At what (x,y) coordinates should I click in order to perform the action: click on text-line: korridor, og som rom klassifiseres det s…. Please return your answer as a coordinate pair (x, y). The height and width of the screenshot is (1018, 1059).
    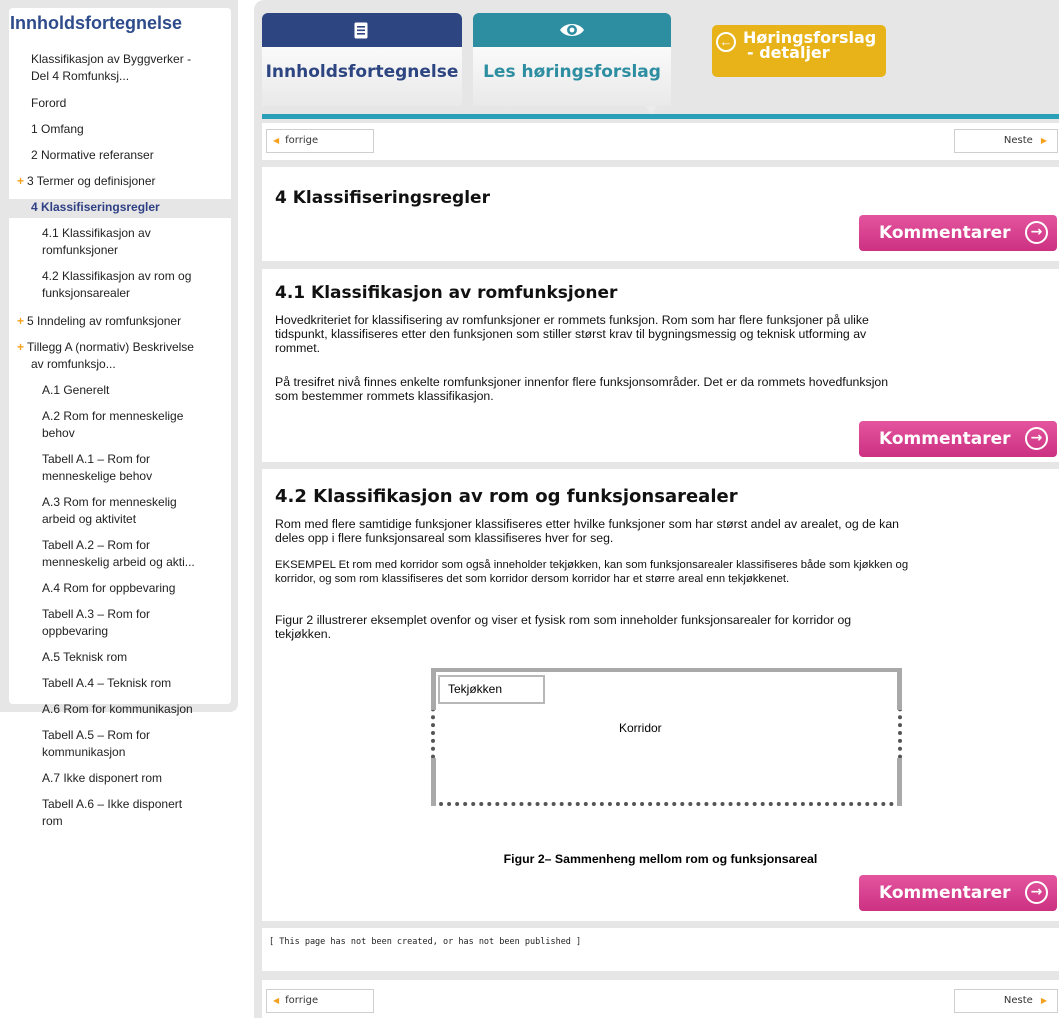
    Looking at the image, I should click on (532, 579).